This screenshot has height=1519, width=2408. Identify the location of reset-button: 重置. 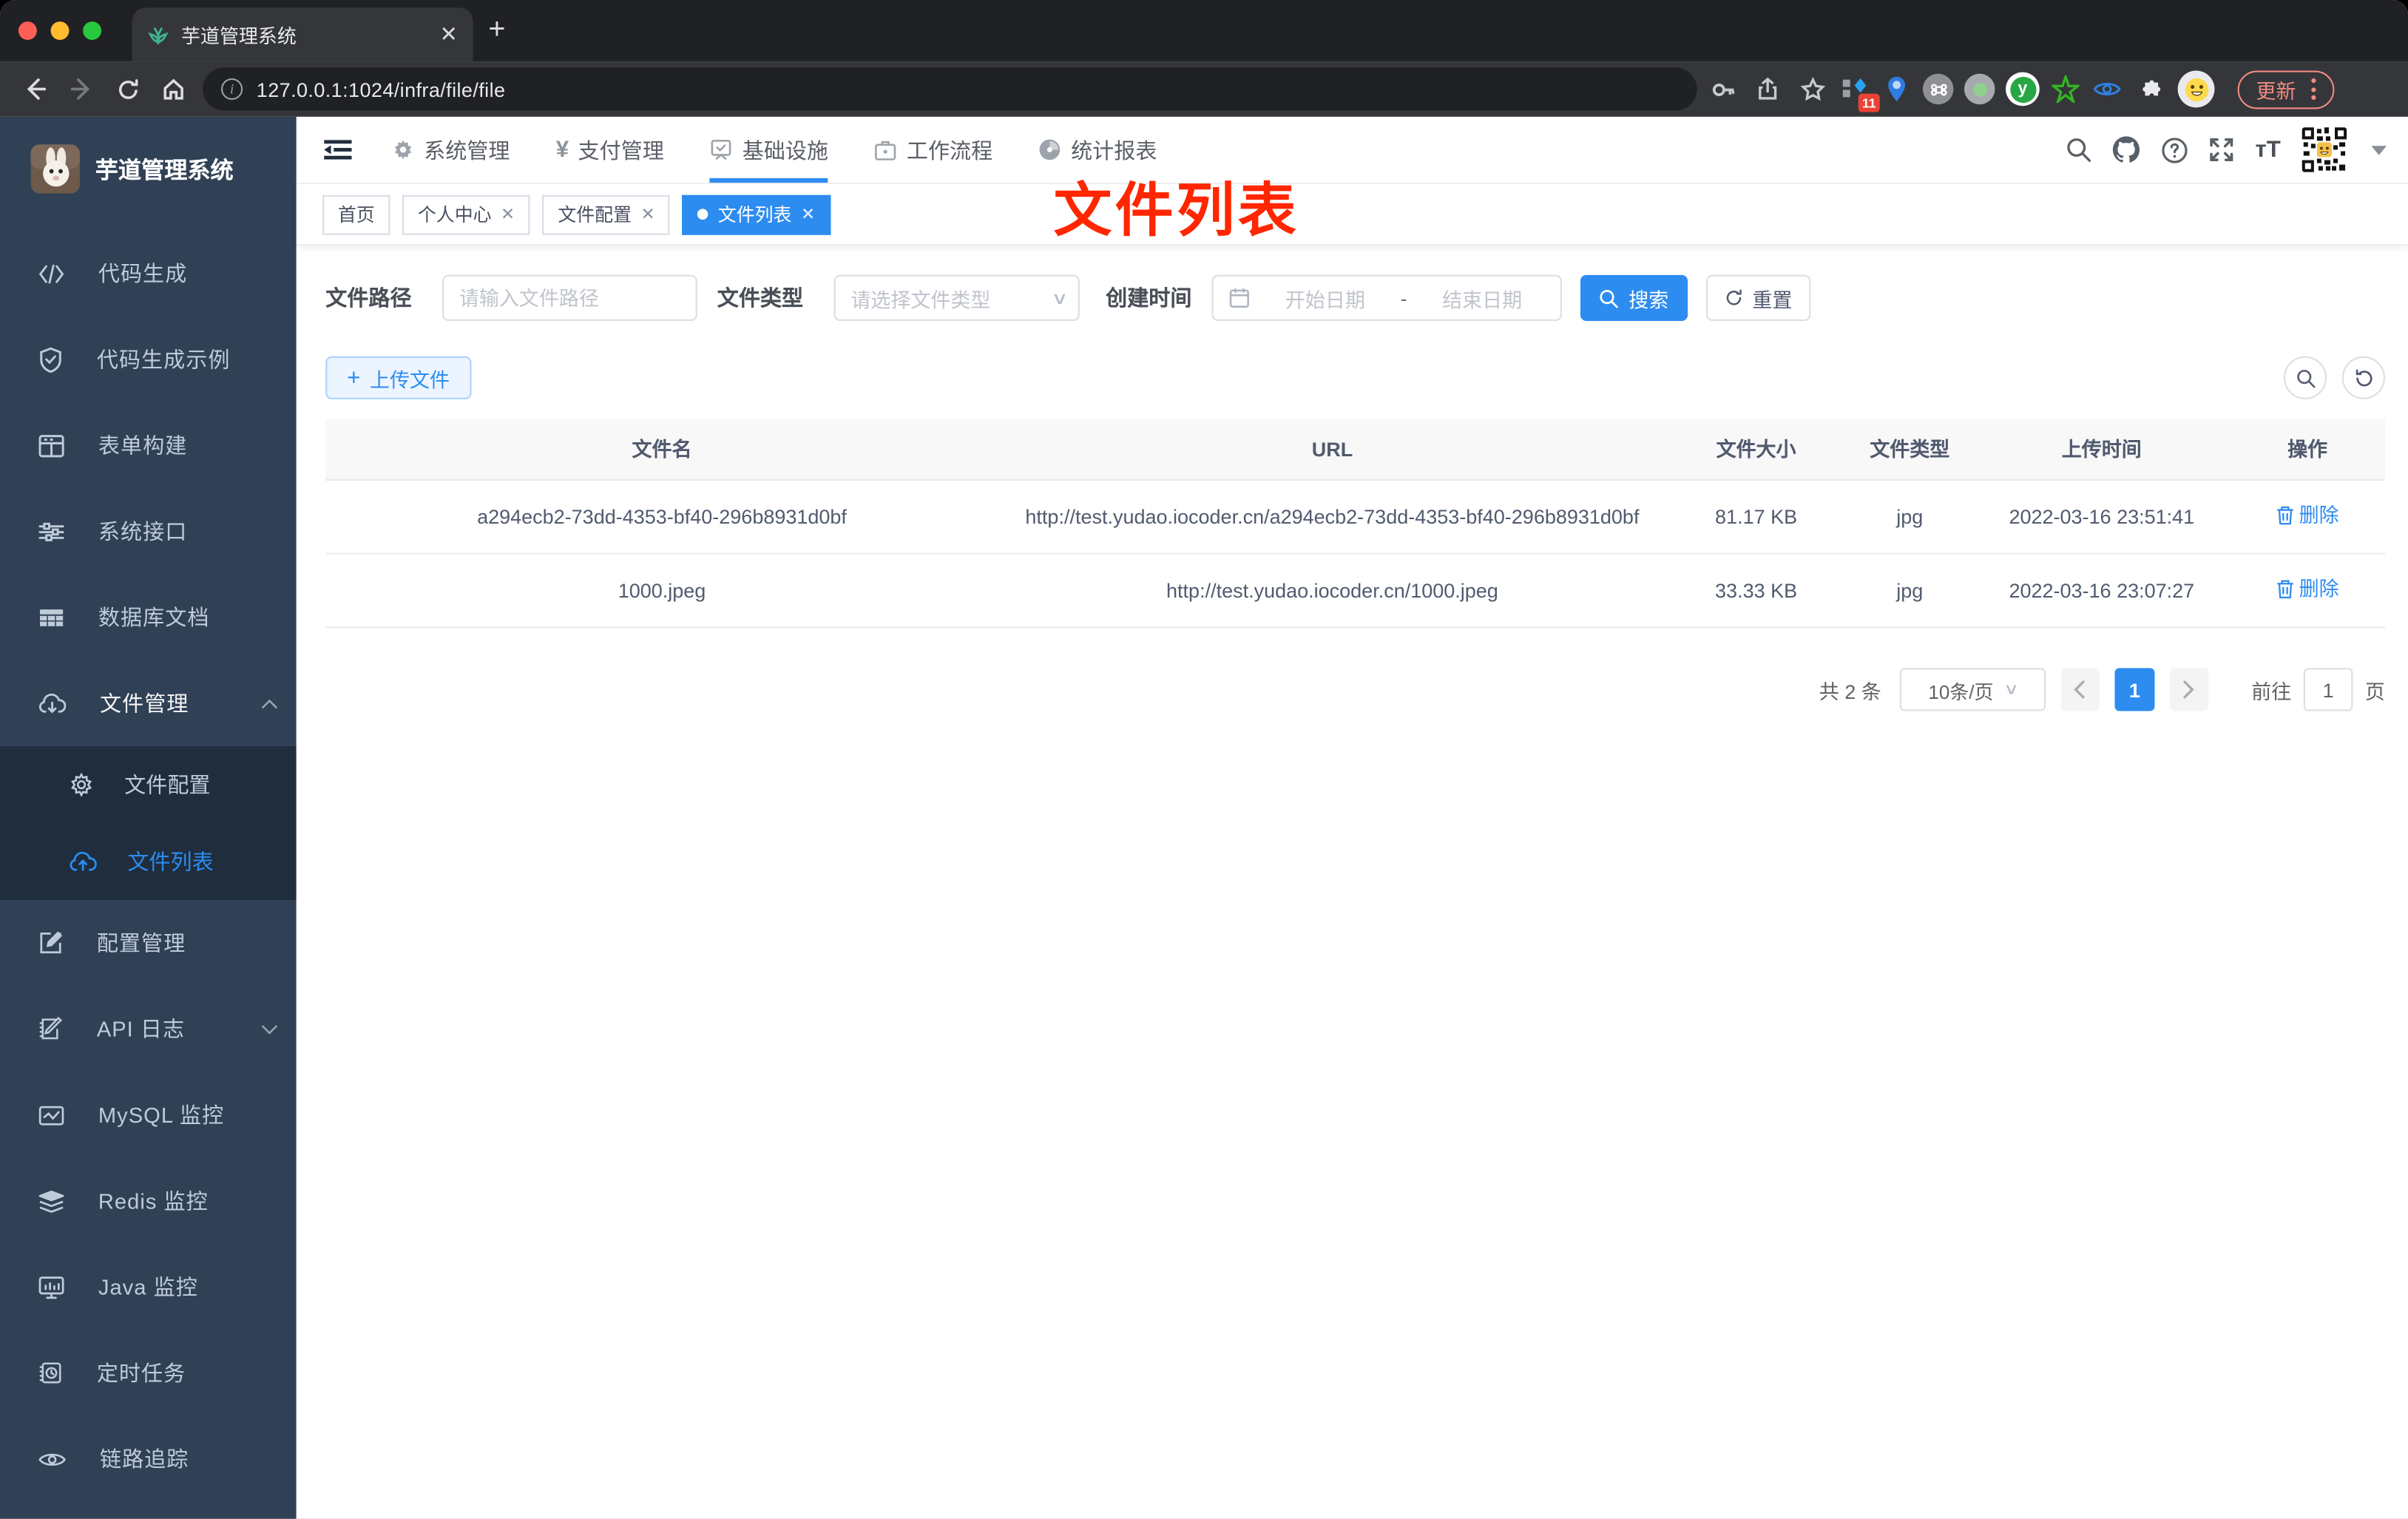
(1758, 298).